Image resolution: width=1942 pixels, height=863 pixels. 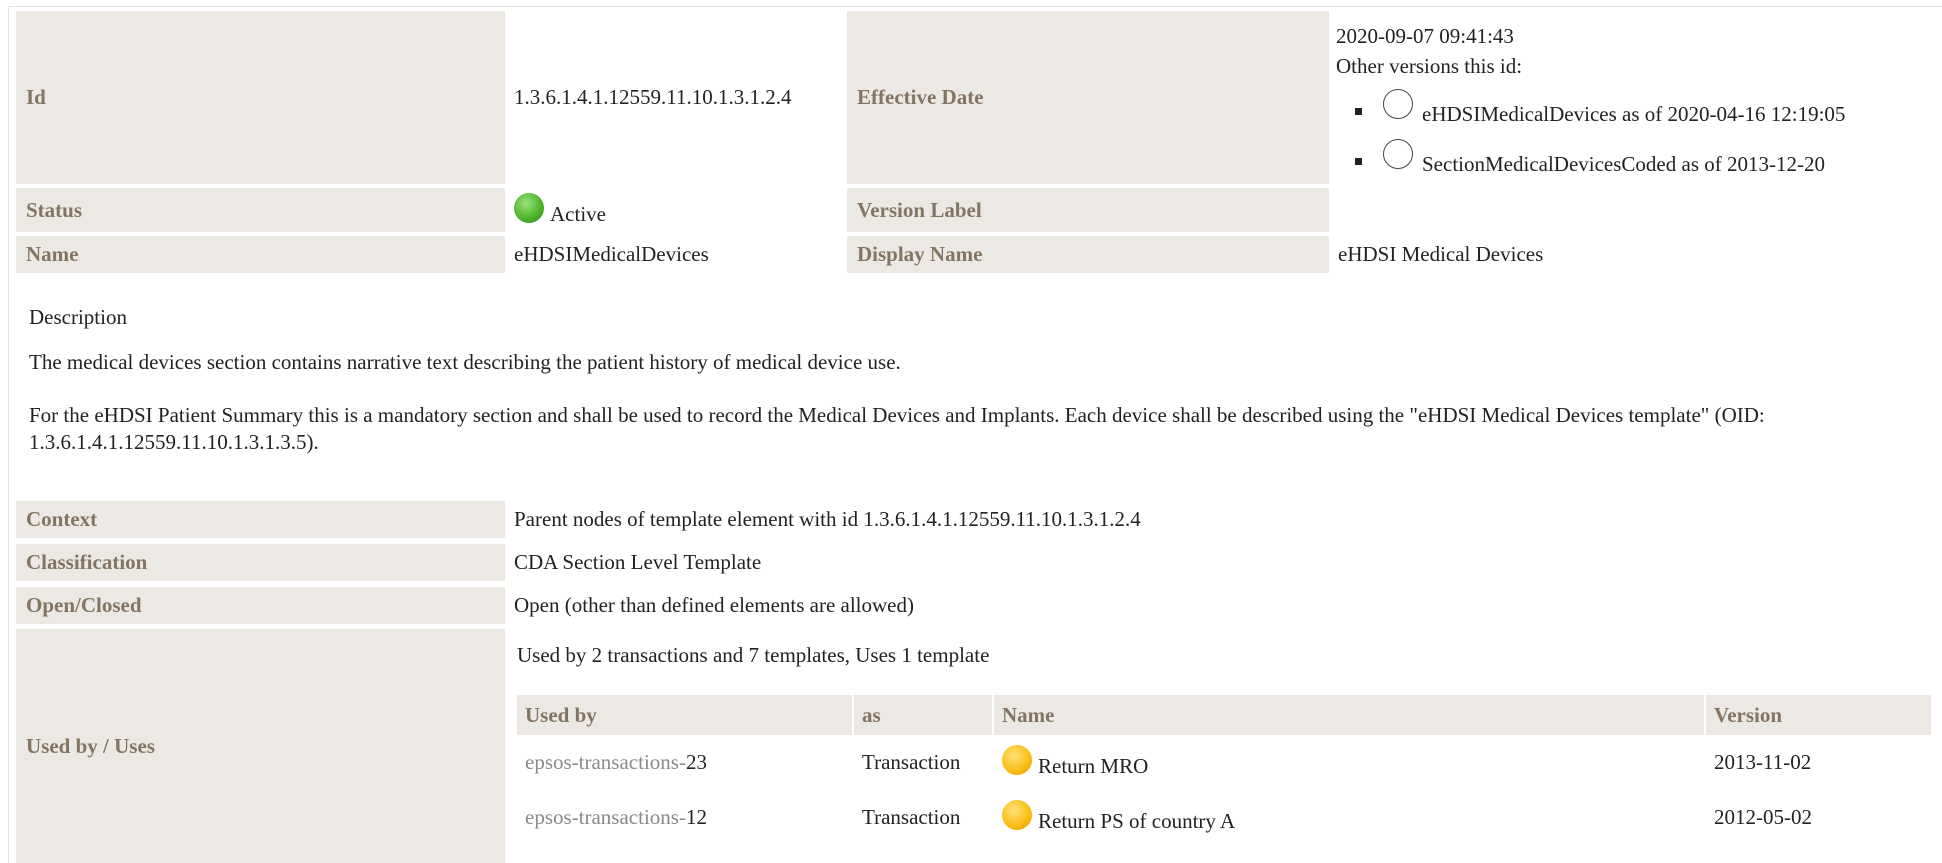 What do you see at coordinates (260, 746) in the screenshot?
I see `used-by-label: Used by / Uses` at bounding box center [260, 746].